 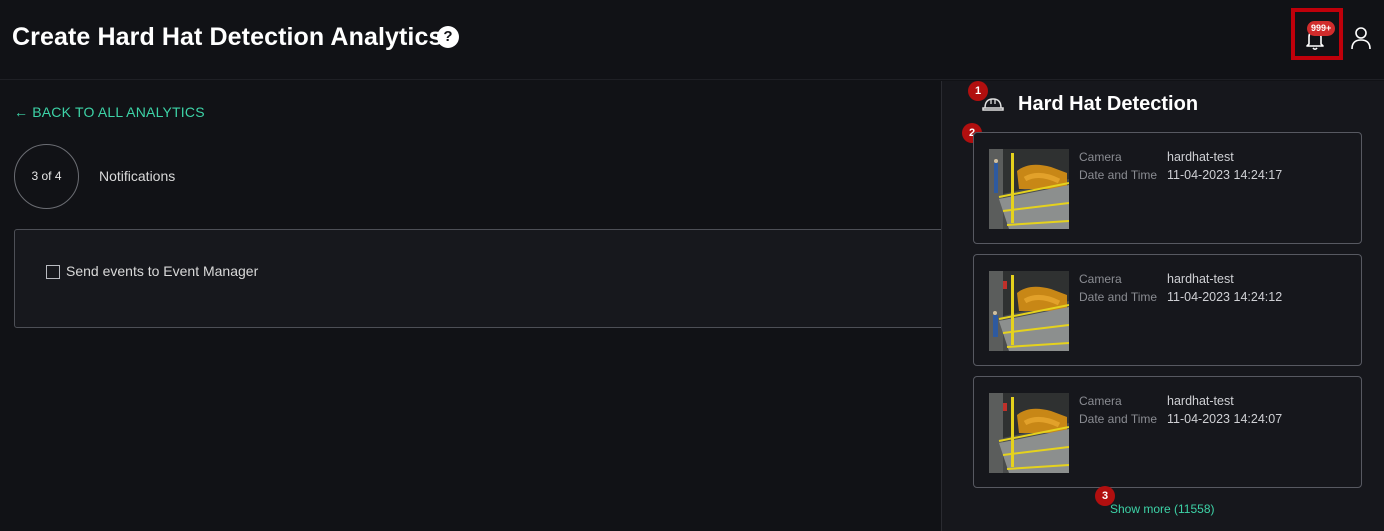 What do you see at coordinates (53, 272) in the screenshot?
I see `send-events-checkbox` at bounding box center [53, 272].